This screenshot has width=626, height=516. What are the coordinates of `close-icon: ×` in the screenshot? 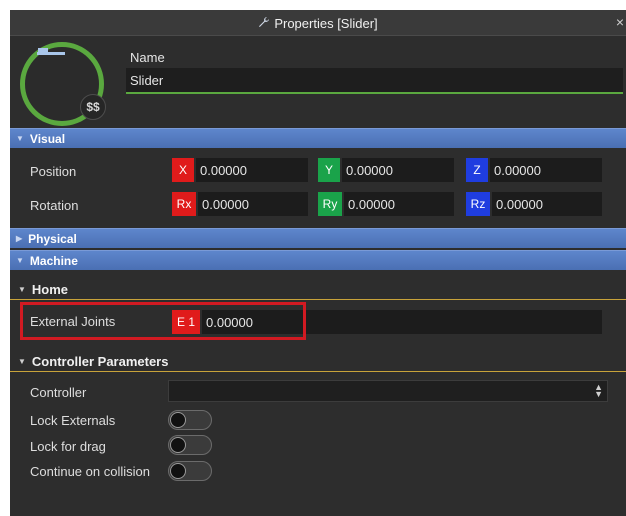 It's located at (620, 22).